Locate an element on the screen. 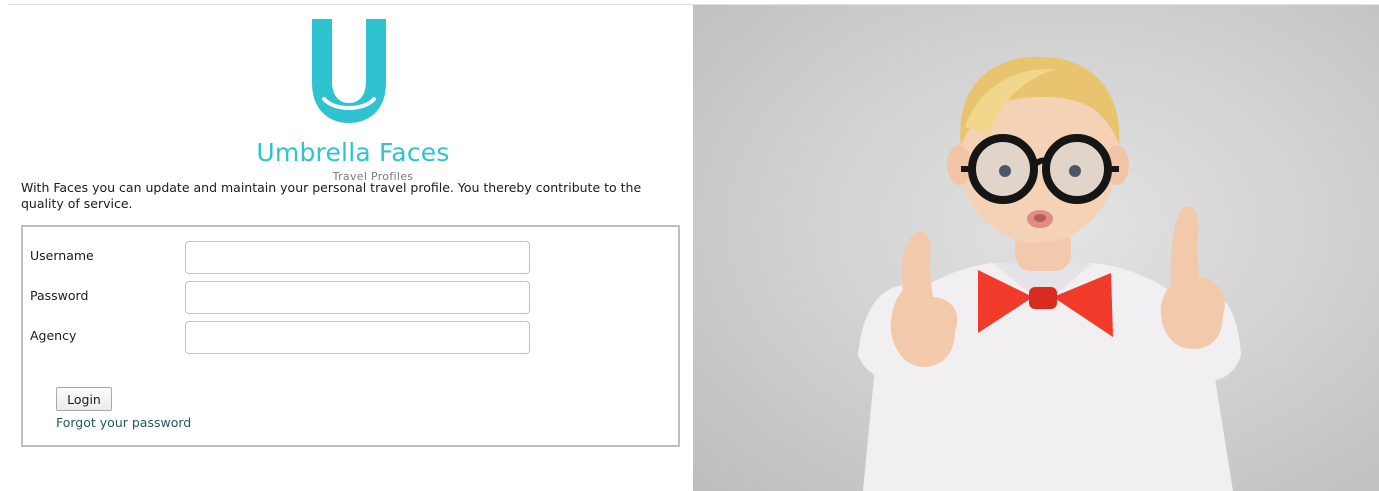 The width and height of the screenshot is (1379, 491). password-input is located at coordinates (357, 297).